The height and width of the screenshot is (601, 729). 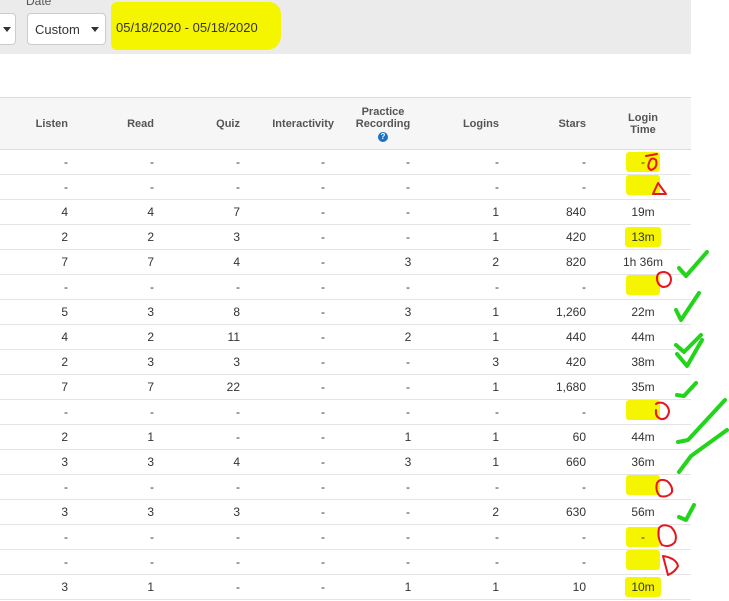 What do you see at coordinates (152, 487) in the screenshot?
I see `cell-read-value: -` at bounding box center [152, 487].